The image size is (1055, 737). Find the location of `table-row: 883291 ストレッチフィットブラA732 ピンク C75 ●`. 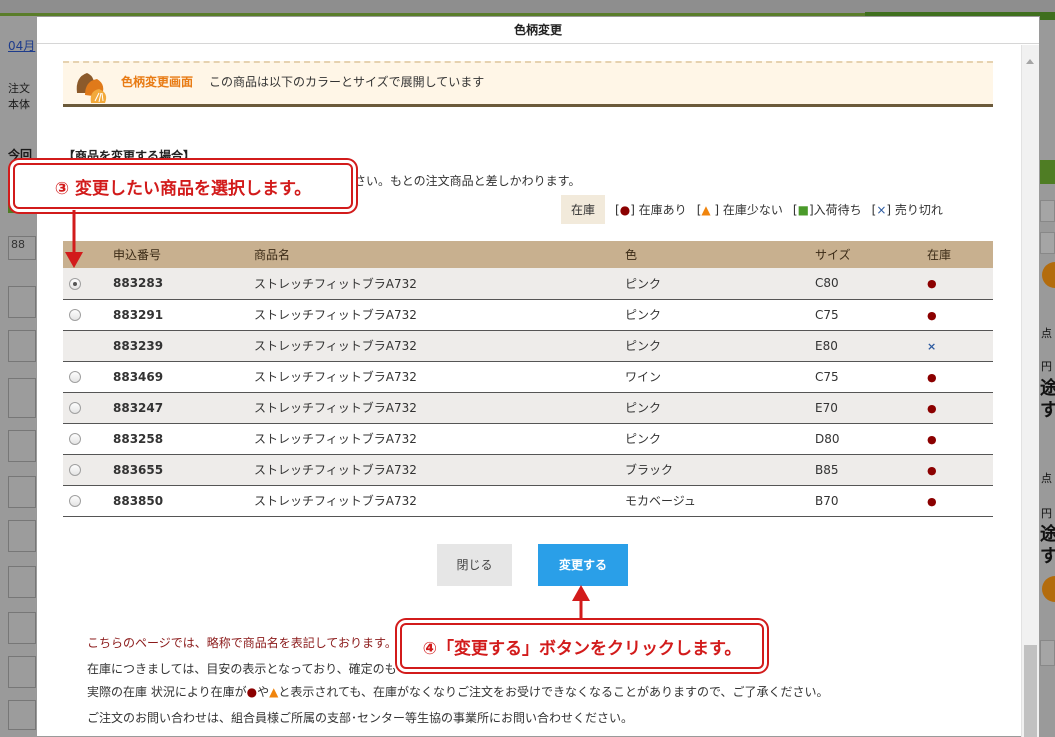

table-row: 883291 ストレッチフィットブラA732 ピンク C75 ● is located at coordinates (528, 315).